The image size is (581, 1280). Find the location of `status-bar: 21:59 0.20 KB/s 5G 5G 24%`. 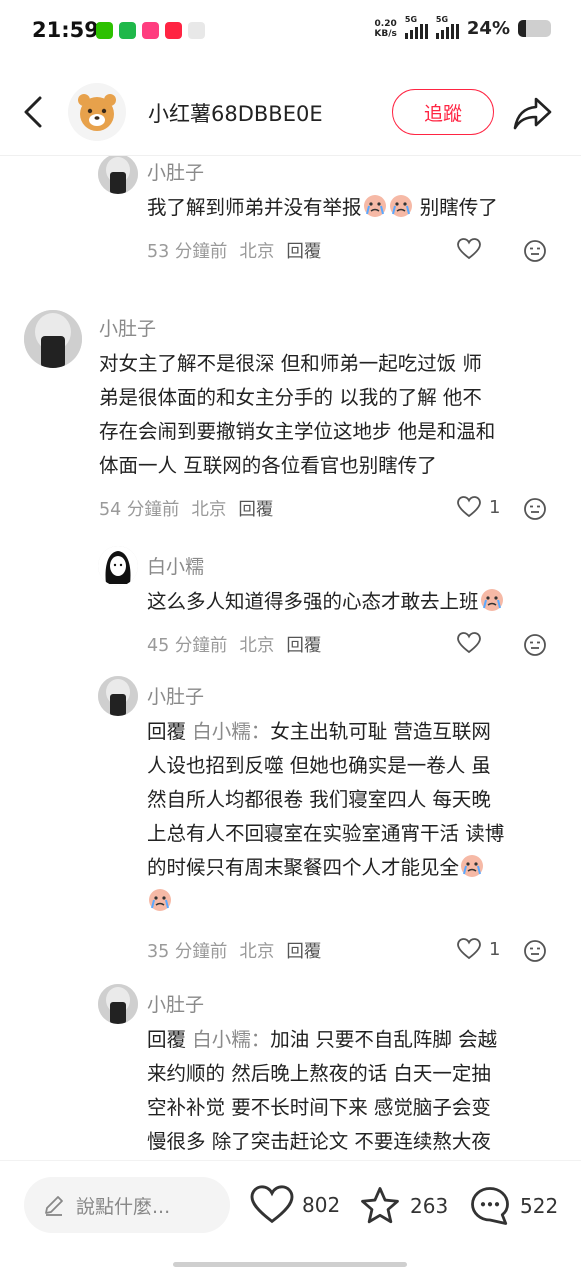

status-bar: 21:59 0.20 KB/s 5G 5G 24% is located at coordinates (290, 33).